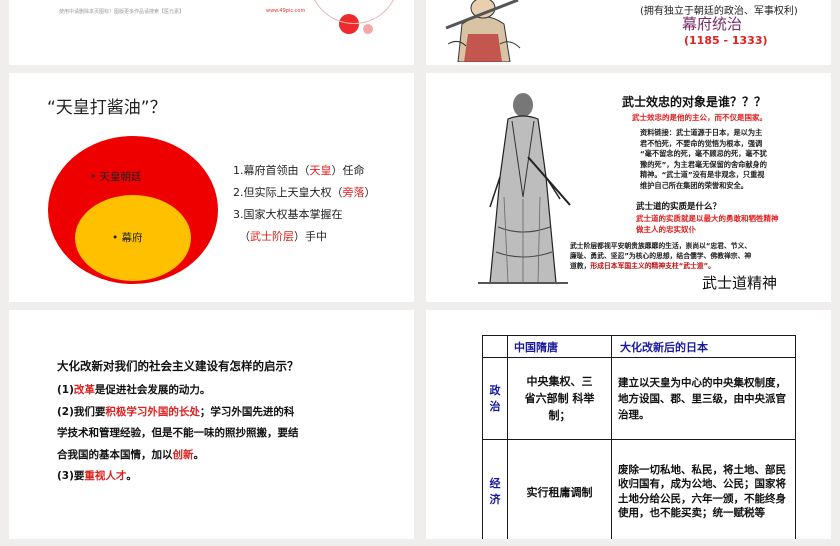 The image size is (840, 546). What do you see at coordinates (176, 411) in the screenshot?
I see `answer-2: (2)我们要积极学习外国的长处；学习外国先进的科` at bounding box center [176, 411].